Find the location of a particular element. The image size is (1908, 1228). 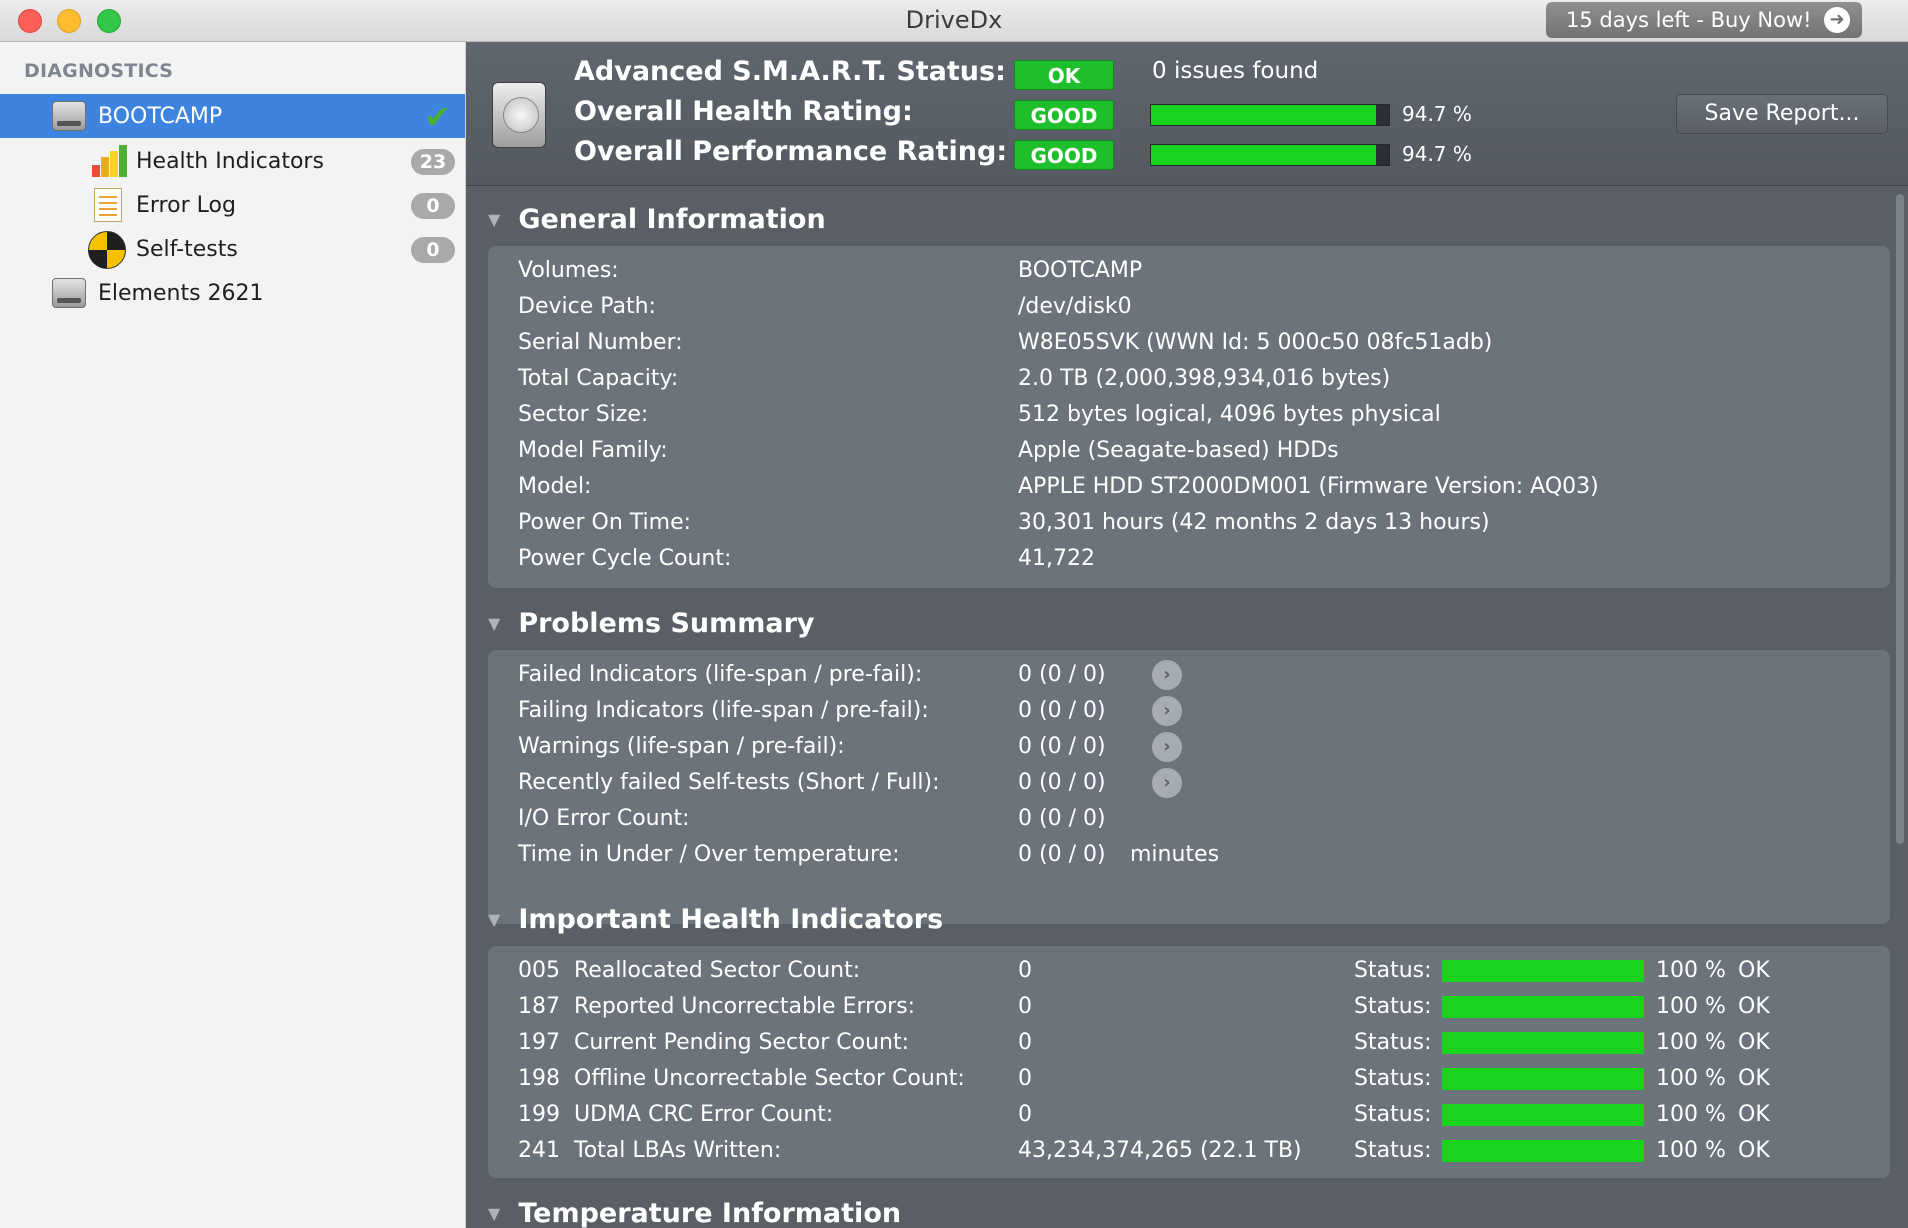

section-general-information: ▼ General Information is located at coordinates (657, 219).